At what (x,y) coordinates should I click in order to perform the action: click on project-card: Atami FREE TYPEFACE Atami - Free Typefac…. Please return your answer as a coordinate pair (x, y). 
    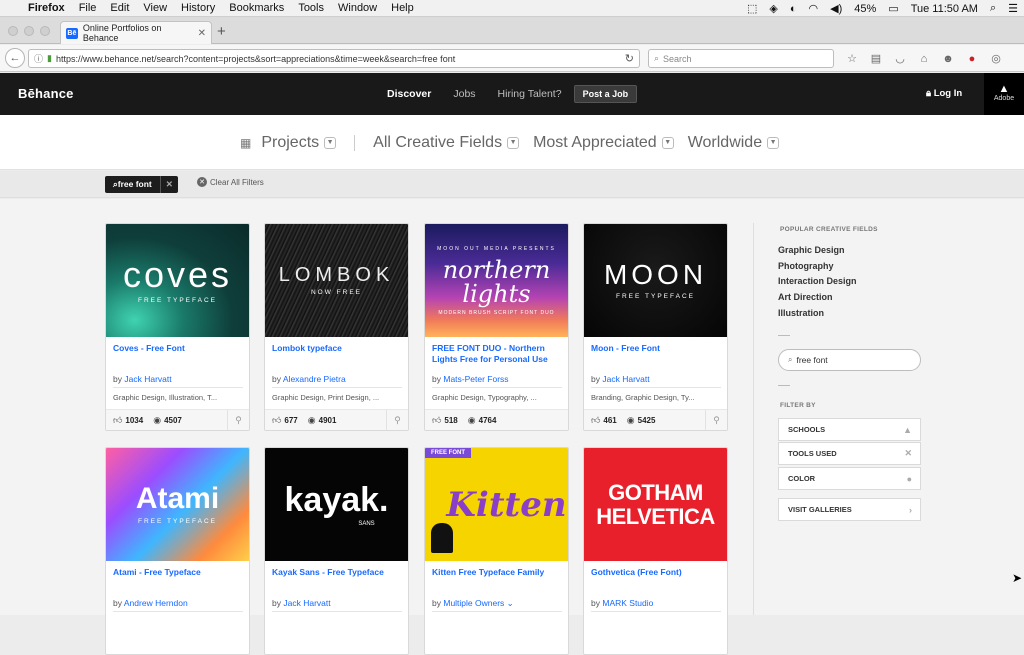
    Looking at the image, I should click on (177, 551).